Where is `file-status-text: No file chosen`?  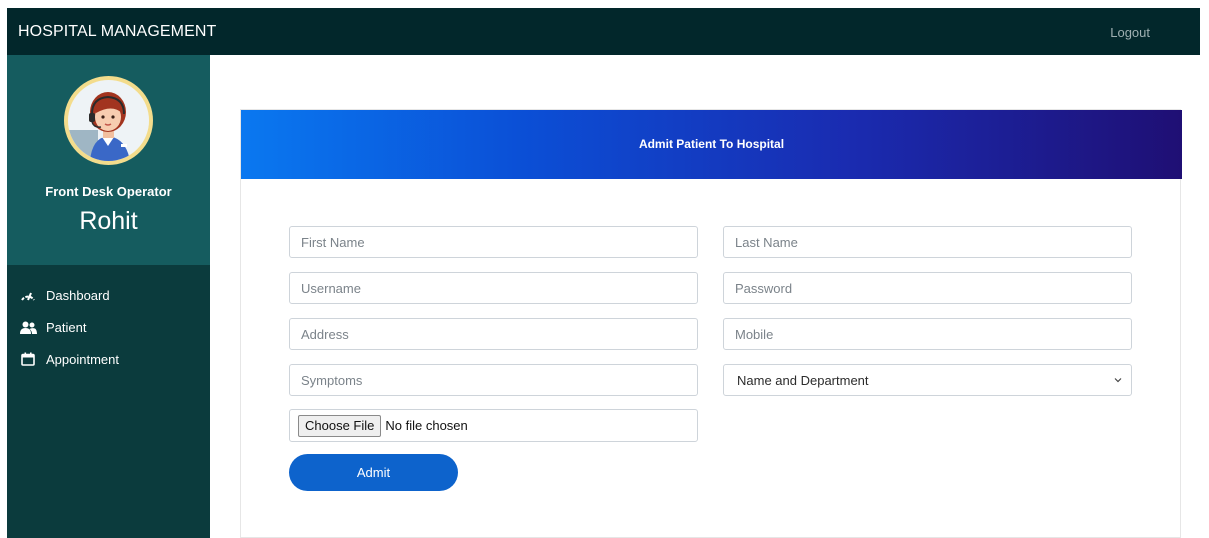
file-status-text: No file chosen is located at coordinates (426, 425).